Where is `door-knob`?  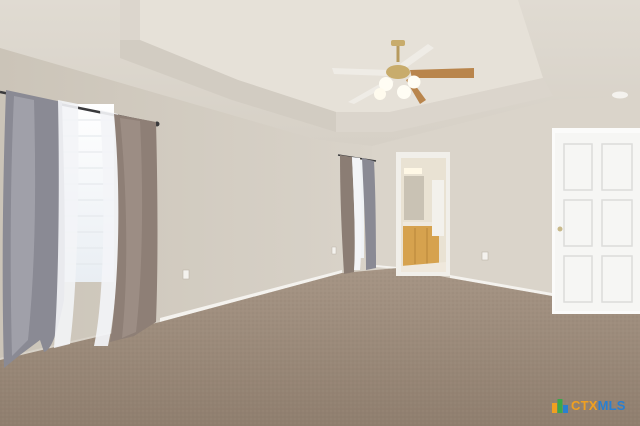 door-knob is located at coordinates (560, 229).